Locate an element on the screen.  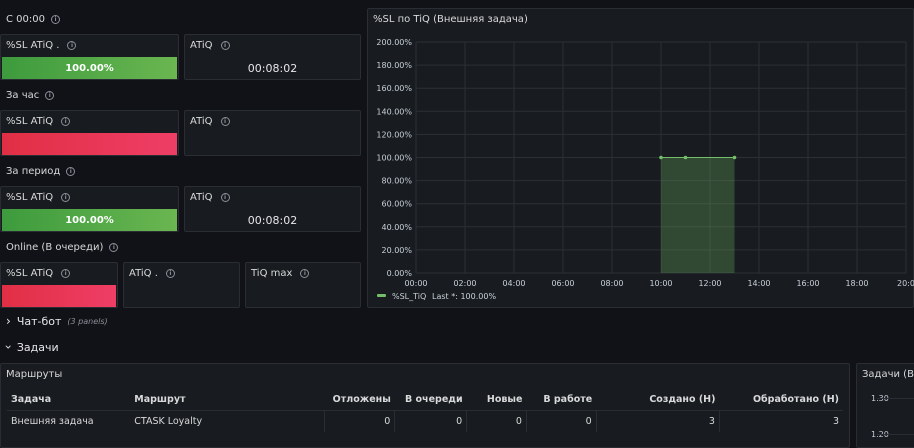
x-tick-label: 00:00 is located at coordinates (415, 283).